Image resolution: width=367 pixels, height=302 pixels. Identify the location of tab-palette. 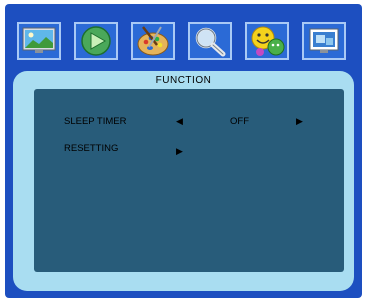
(153, 41).